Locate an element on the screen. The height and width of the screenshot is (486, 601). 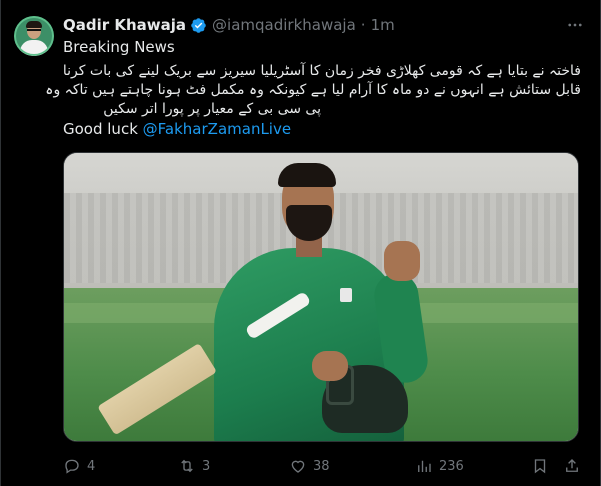
retweet-count: 3 is located at coordinates (206, 466).